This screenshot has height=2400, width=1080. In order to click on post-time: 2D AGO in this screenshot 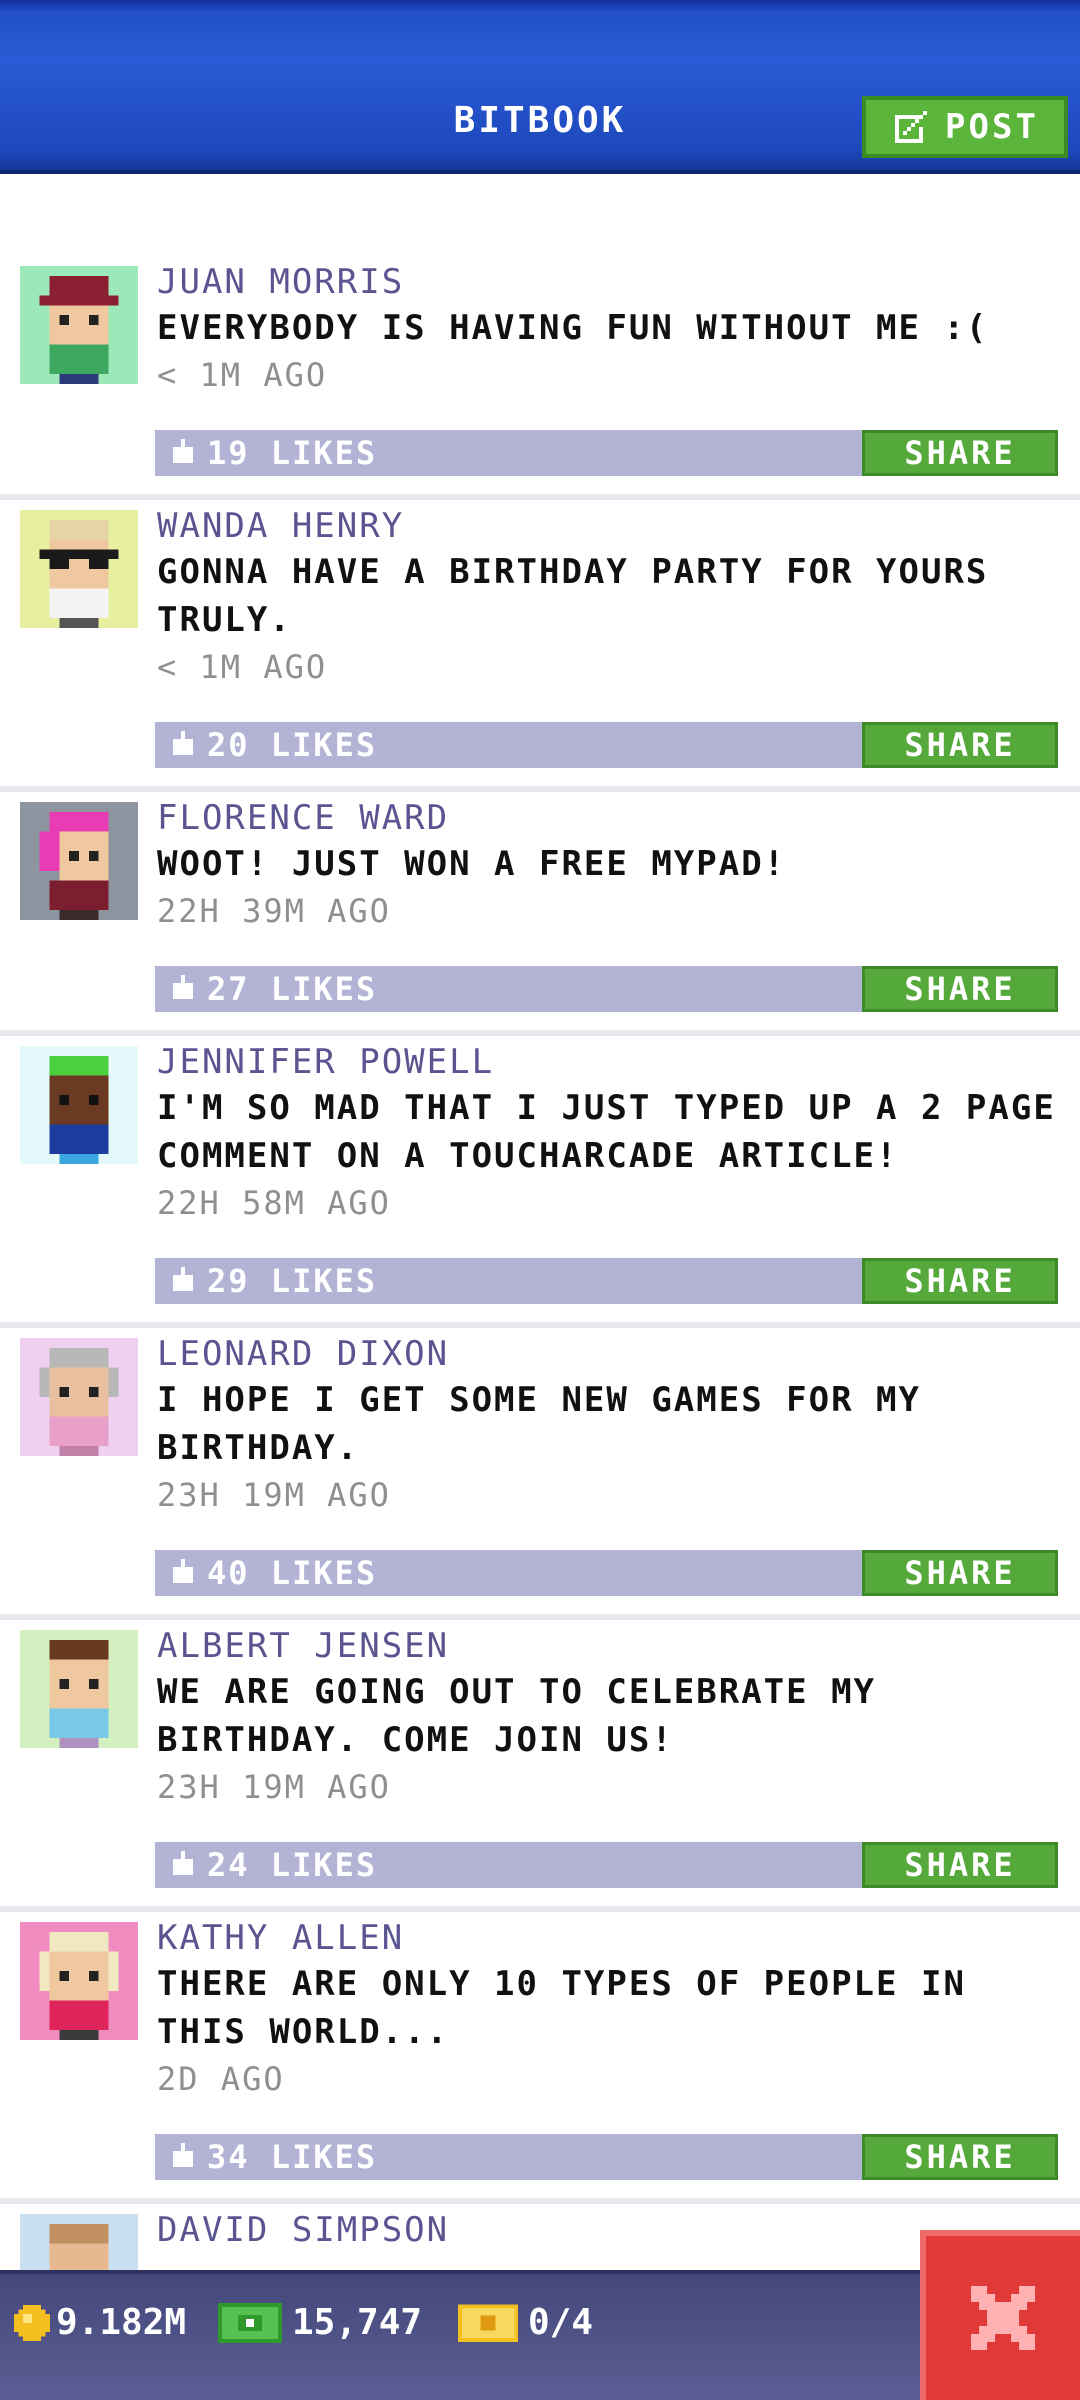, I will do `click(221, 2079)`.